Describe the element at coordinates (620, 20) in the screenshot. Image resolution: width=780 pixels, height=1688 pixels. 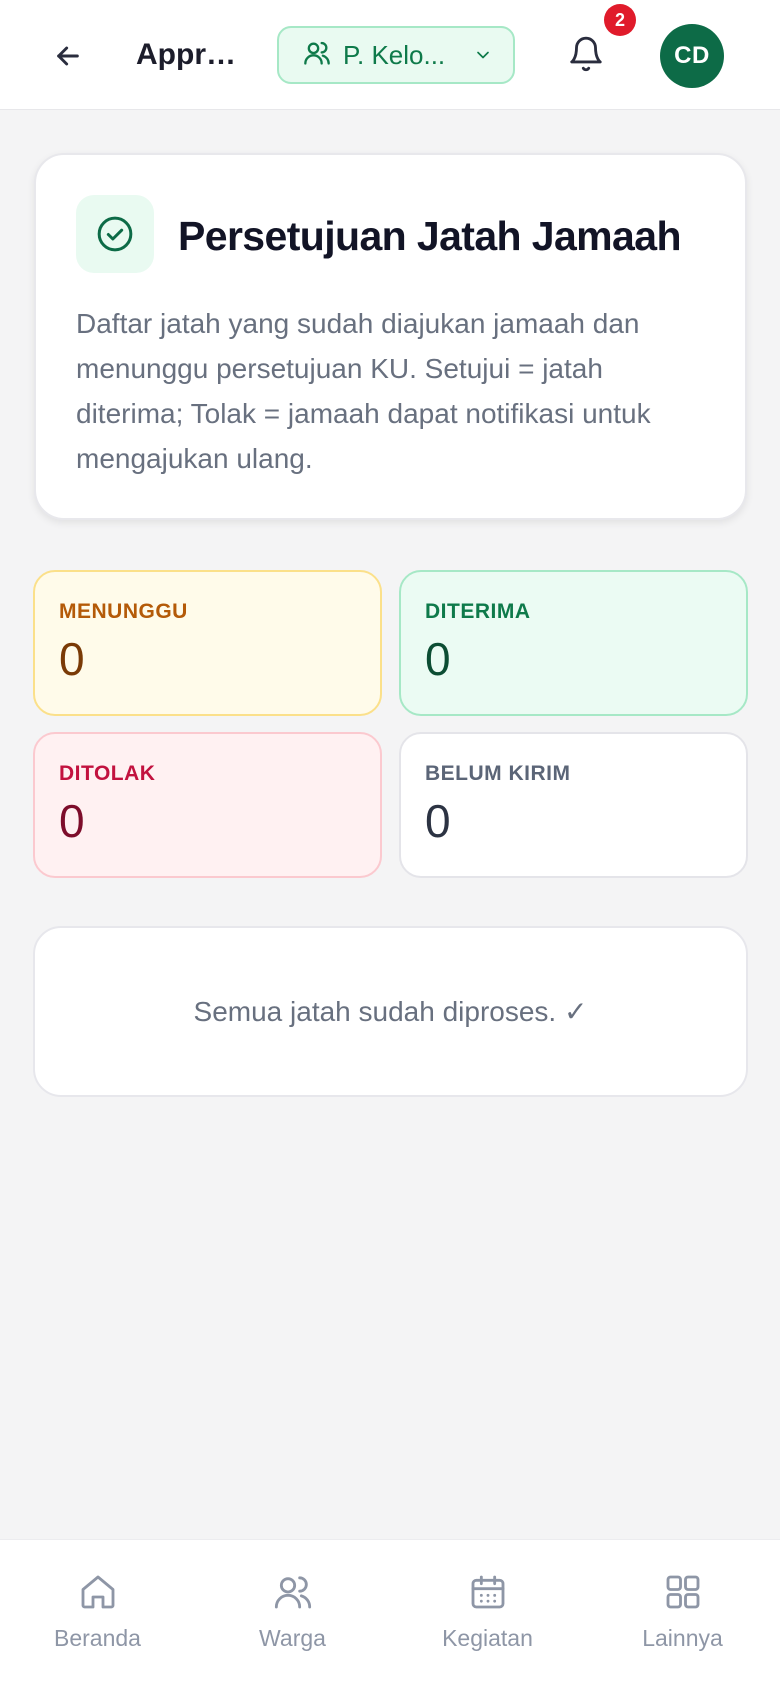
I see `notification-count-badge: 2` at that location.